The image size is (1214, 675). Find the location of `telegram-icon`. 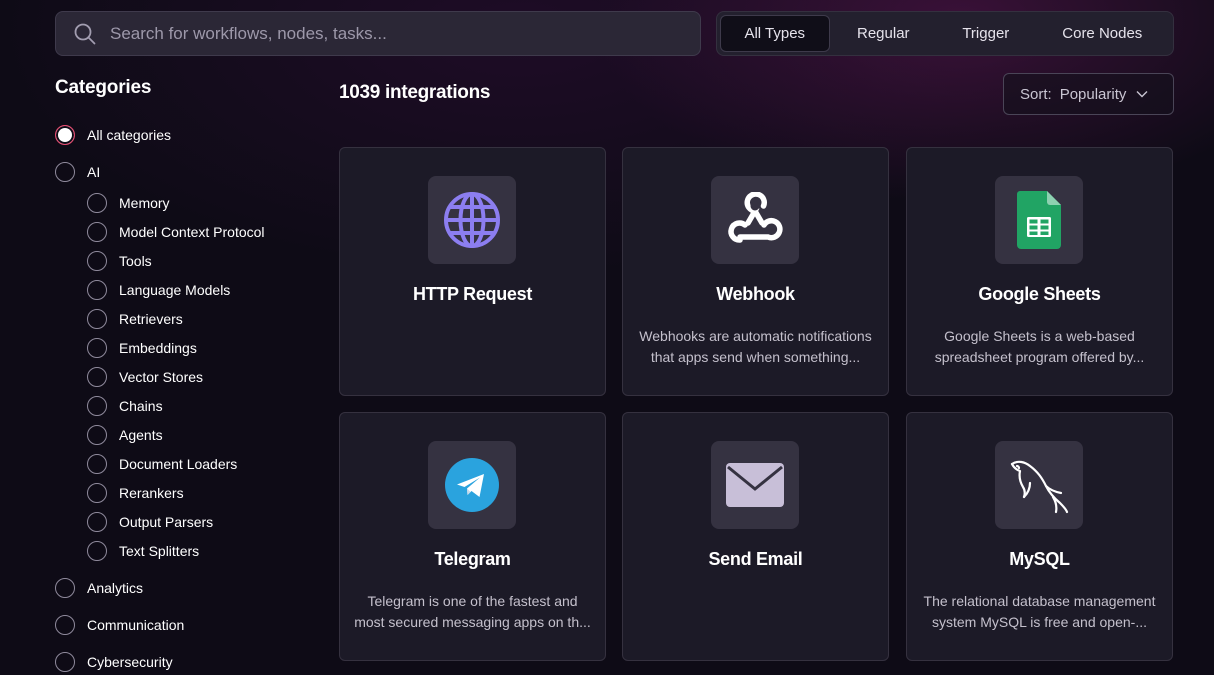

telegram-icon is located at coordinates (472, 485).